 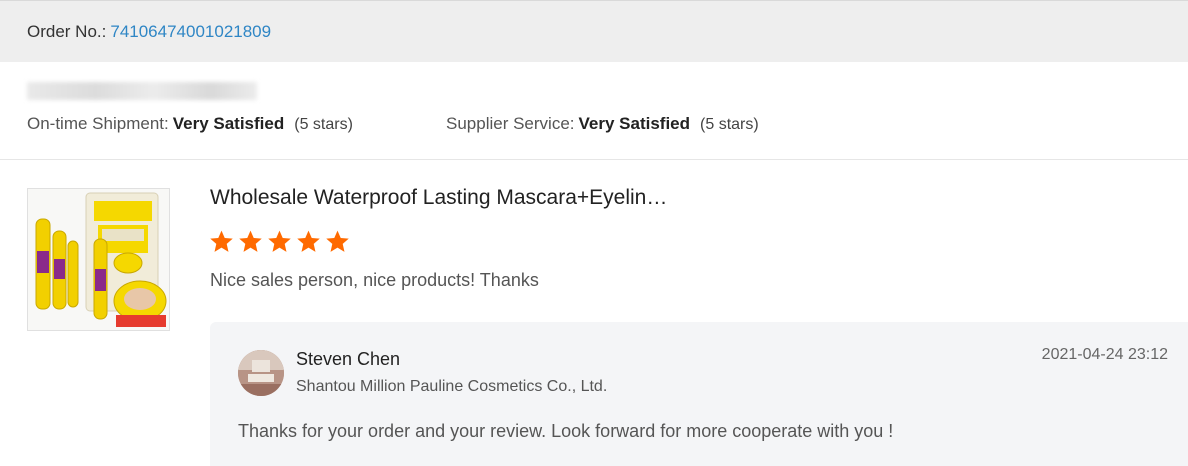 What do you see at coordinates (142, 91) in the screenshot?
I see `blurred-buyer-name` at bounding box center [142, 91].